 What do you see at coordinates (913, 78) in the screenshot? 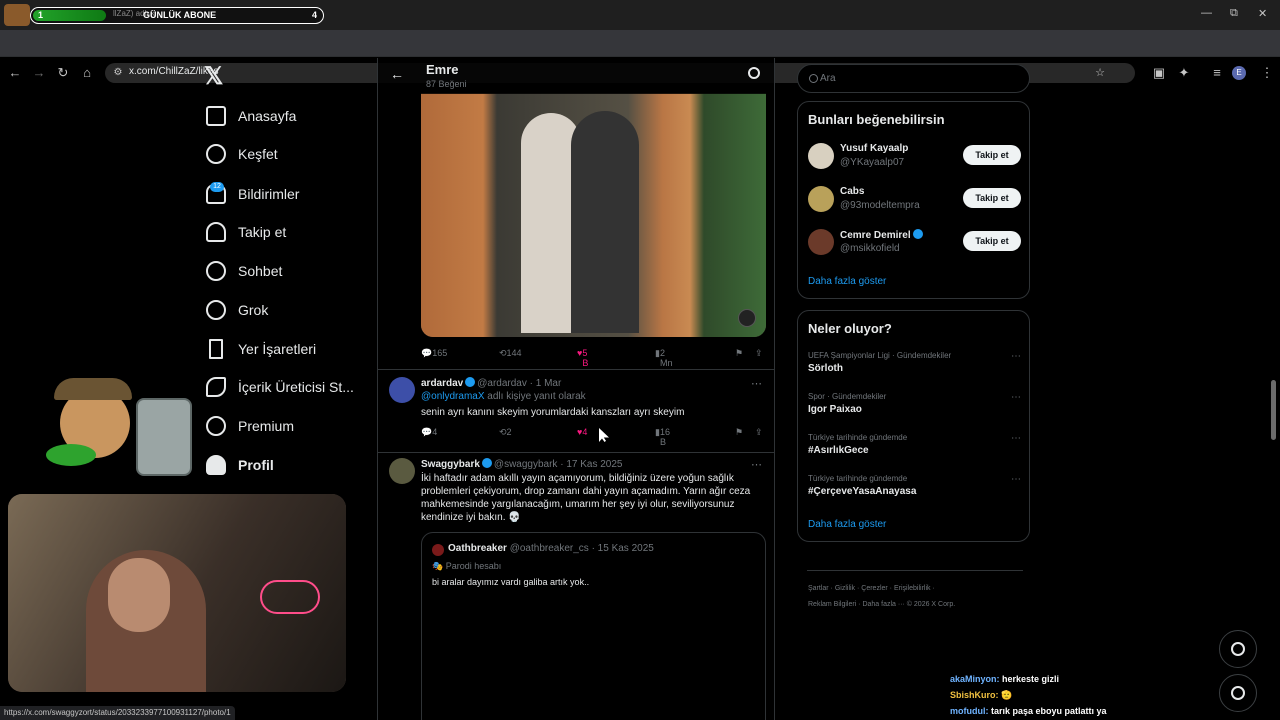
I see `search-input: Ara` at bounding box center [913, 78].